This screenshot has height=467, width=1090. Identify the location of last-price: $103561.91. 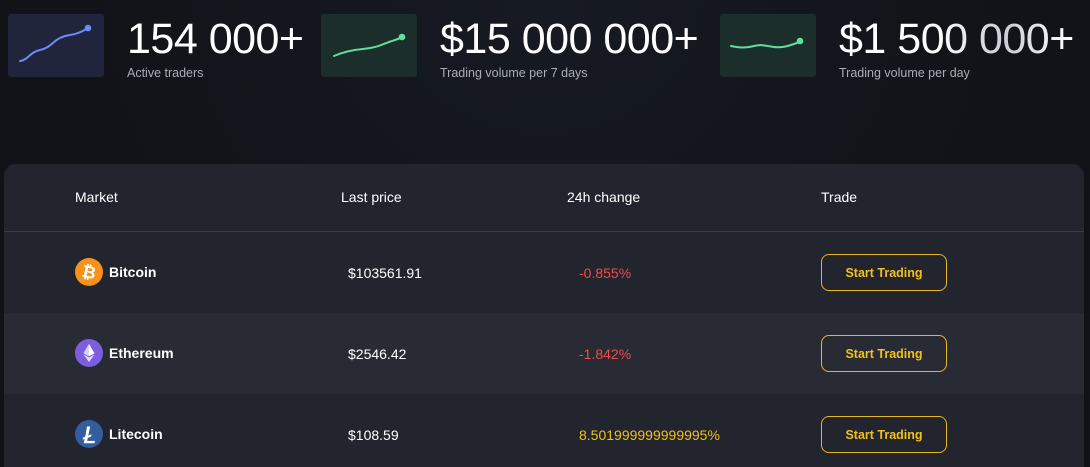
(385, 273).